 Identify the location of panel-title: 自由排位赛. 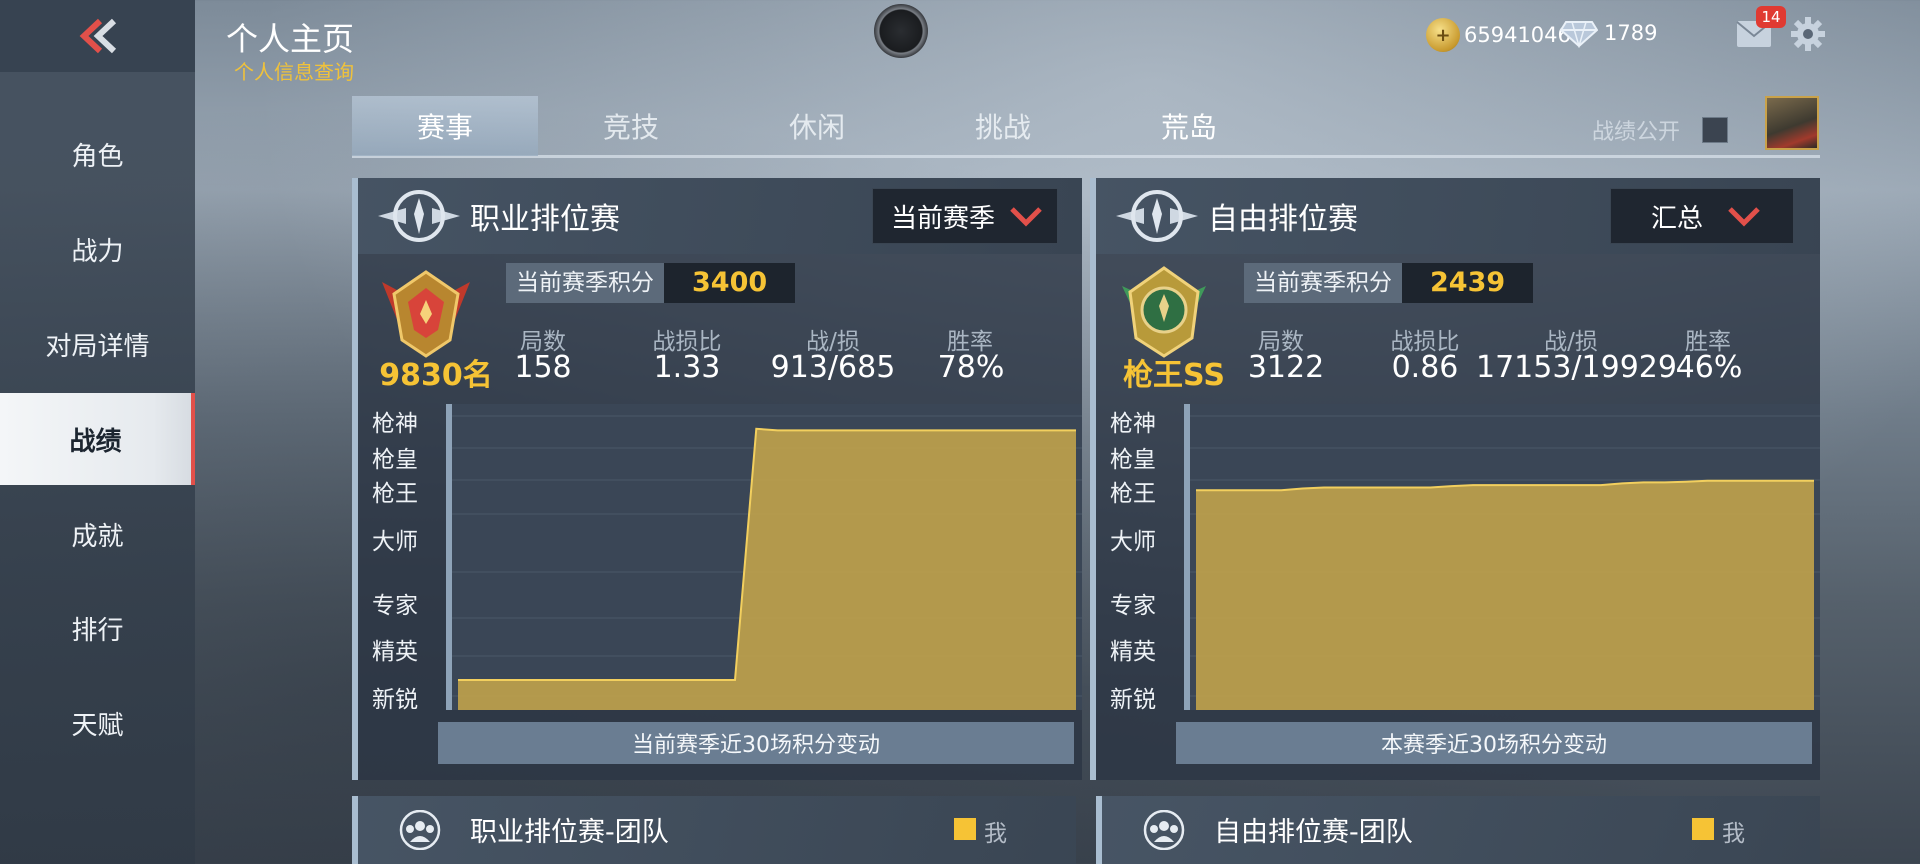
(1283, 219).